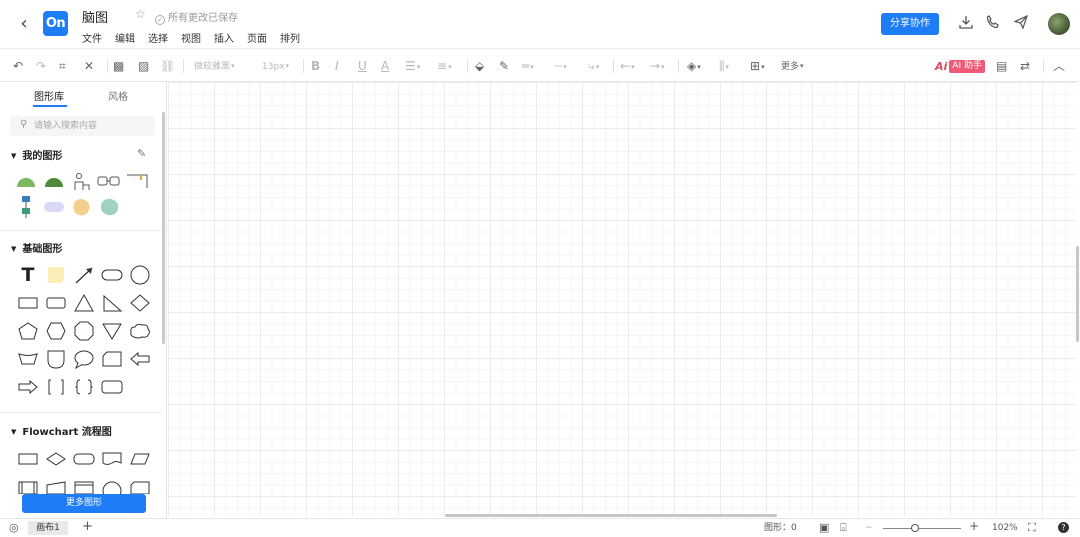  What do you see at coordinates (56, 275) in the screenshot?
I see `shape-note` at bounding box center [56, 275].